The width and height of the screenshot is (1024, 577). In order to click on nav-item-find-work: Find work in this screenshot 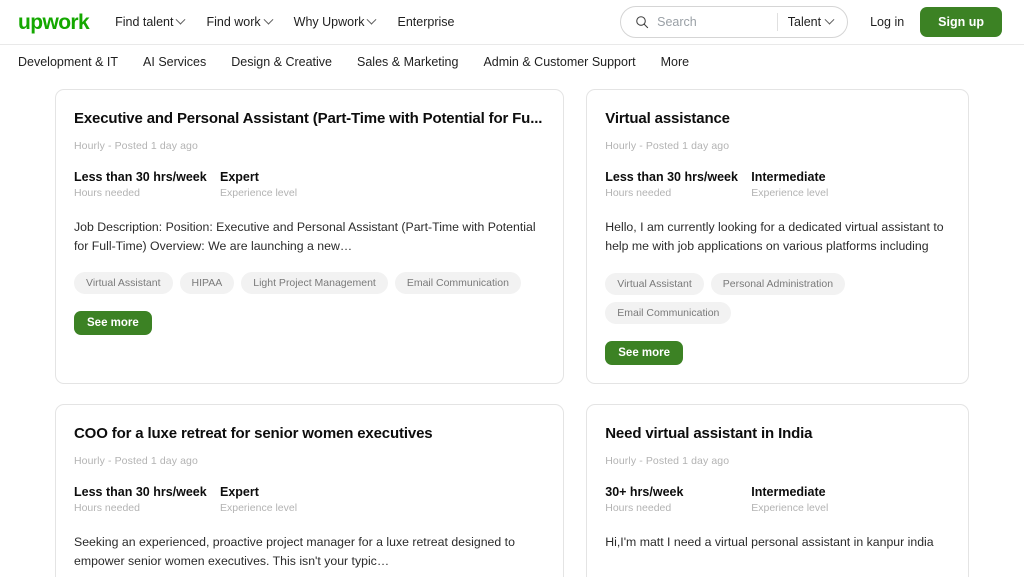, I will do `click(240, 21)`.